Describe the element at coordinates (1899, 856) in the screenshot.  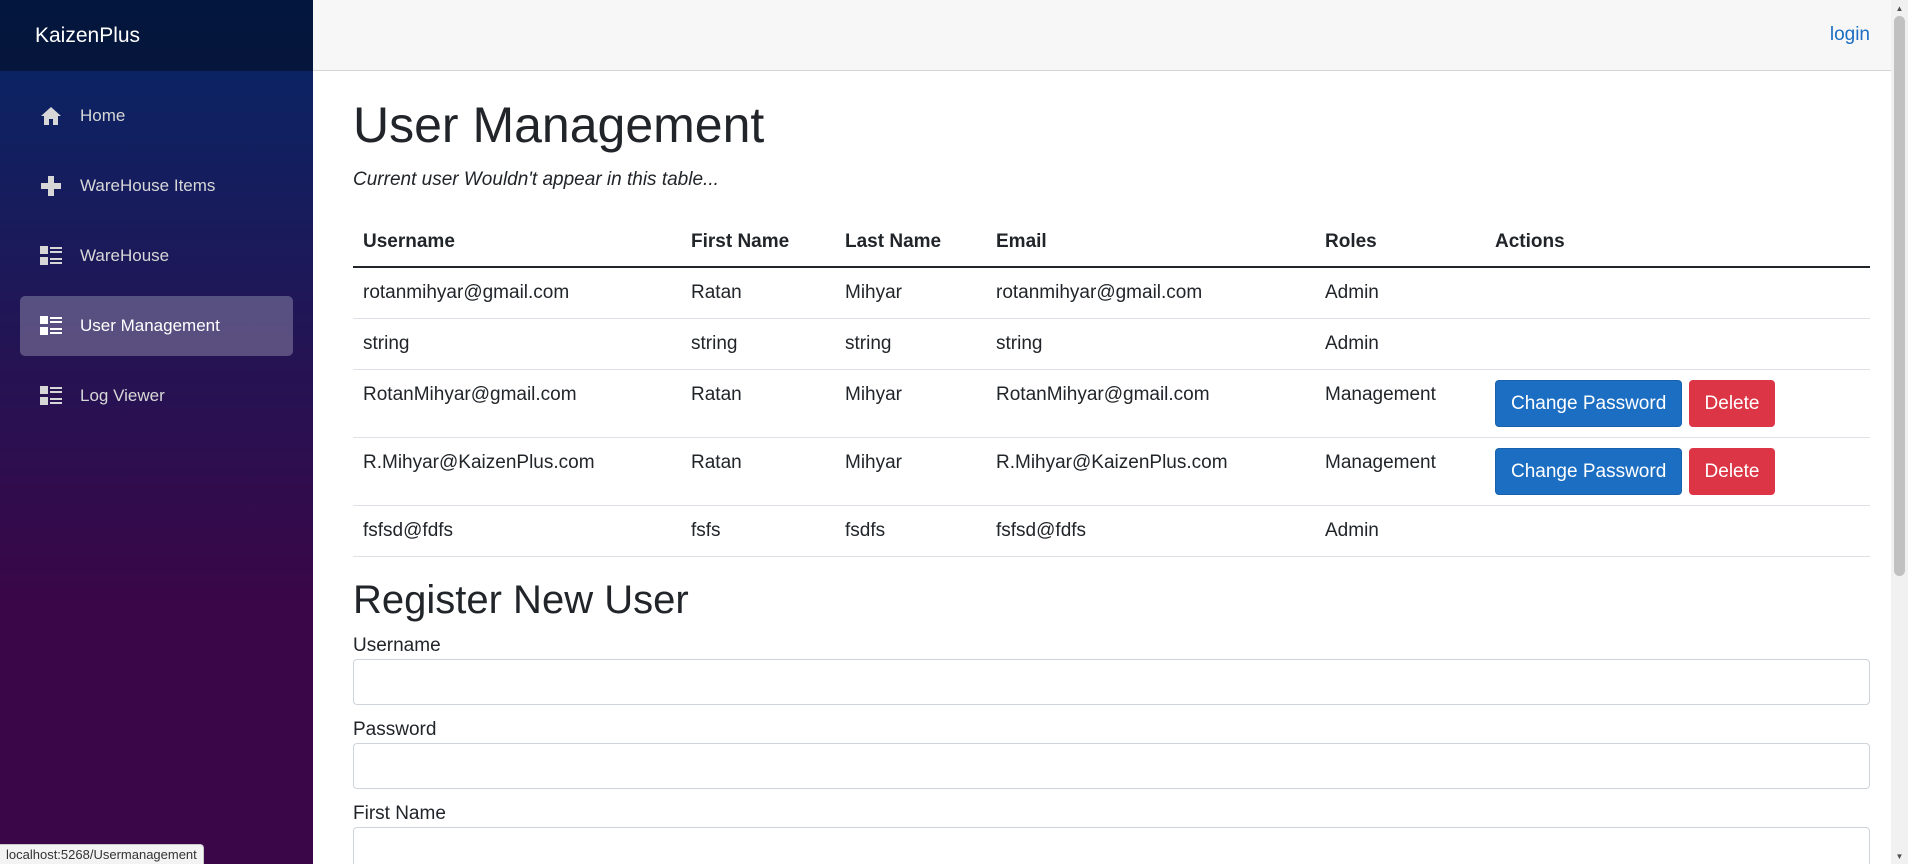
I see `scroll-down-icon: ▼` at that location.